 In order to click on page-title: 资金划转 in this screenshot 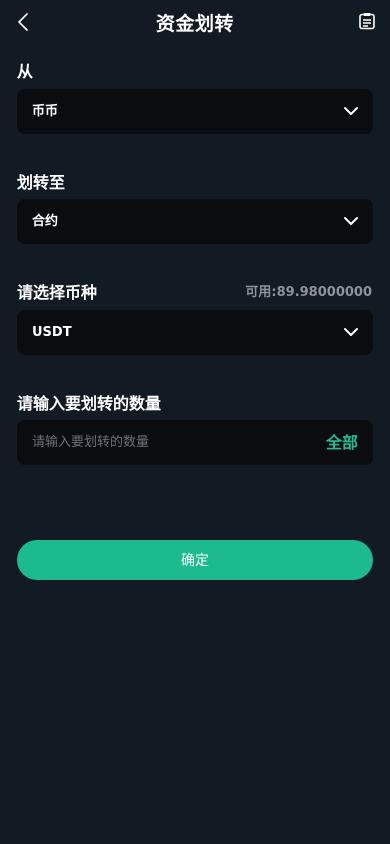, I will do `click(194, 24)`.